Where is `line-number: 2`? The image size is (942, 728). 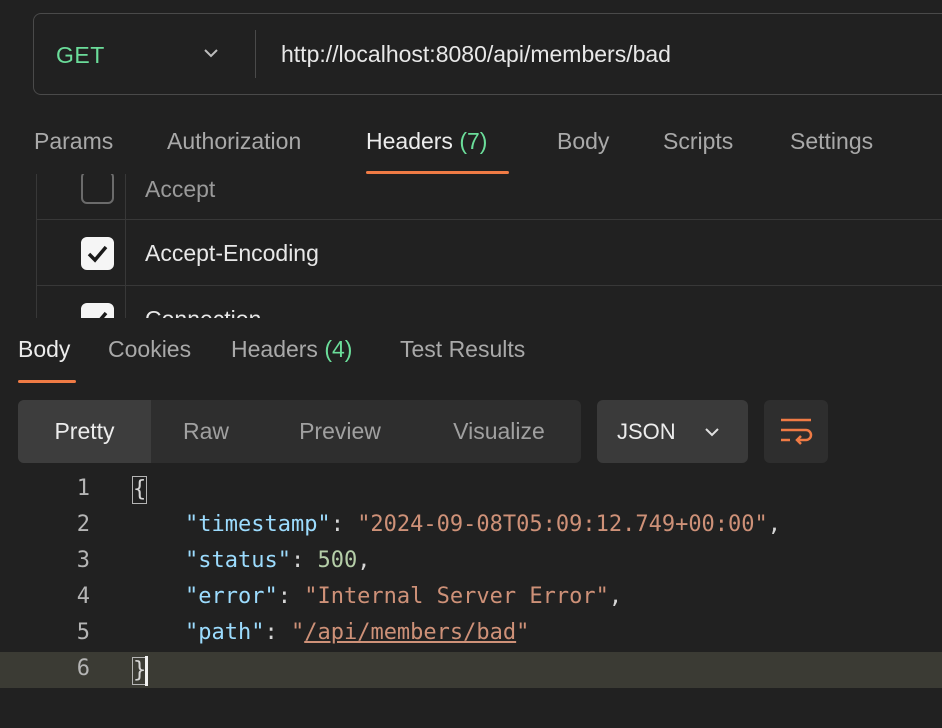 line-number: 2 is located at coordinates (83, 524).